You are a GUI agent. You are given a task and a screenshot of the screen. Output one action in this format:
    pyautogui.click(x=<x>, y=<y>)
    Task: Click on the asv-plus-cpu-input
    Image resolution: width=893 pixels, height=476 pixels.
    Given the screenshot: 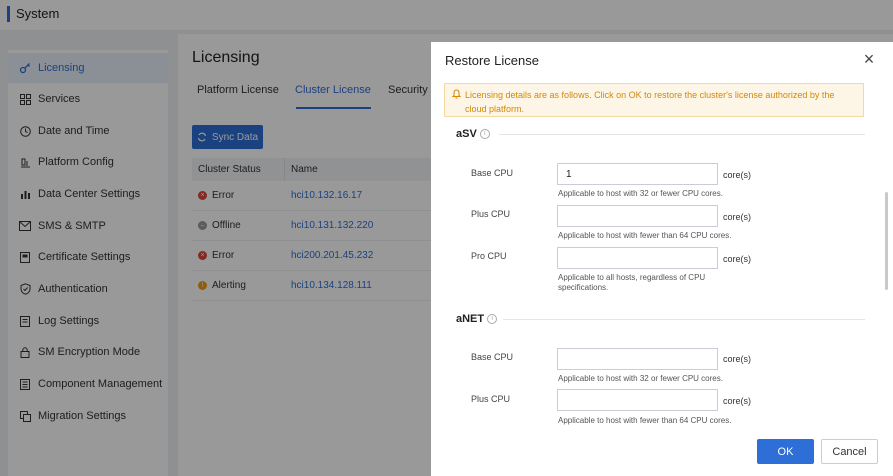 What is the action you would take?
    pyautogui.click(x=637, y=216)
    